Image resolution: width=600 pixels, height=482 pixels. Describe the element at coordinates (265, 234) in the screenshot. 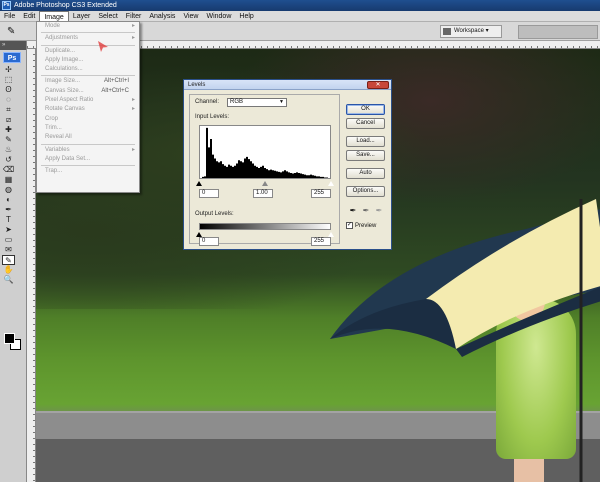

I see `output-levels-slider` at that location.